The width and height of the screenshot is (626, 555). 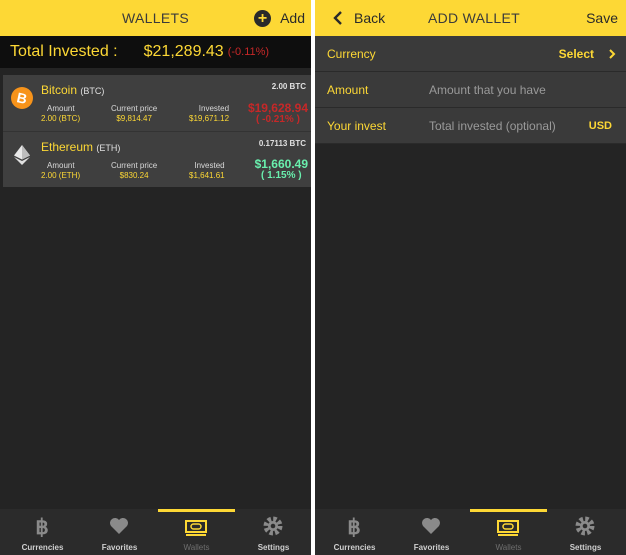 What do you see at coordinates (602, 18) in the screenshot?
I see `save-button: Save` at bounding box center [602, 18].